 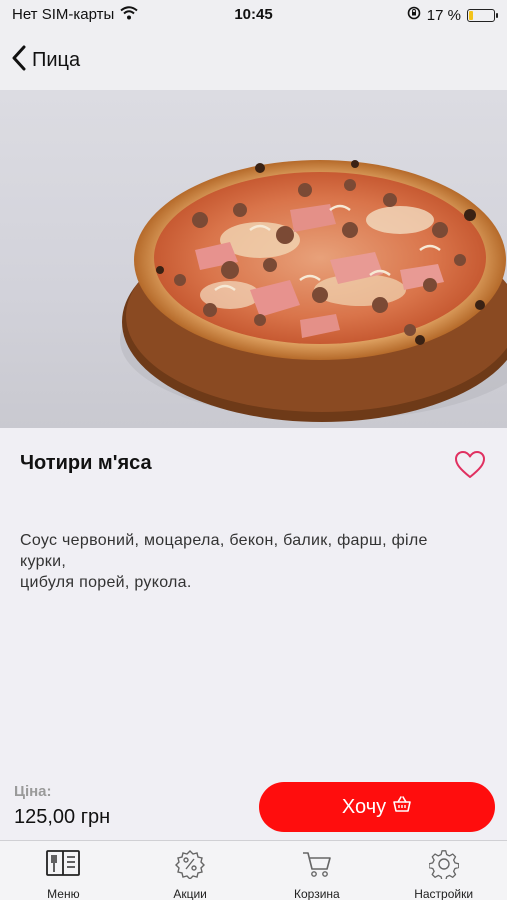 I want to click on heart-outline-icon, so click(x=470, y=467).